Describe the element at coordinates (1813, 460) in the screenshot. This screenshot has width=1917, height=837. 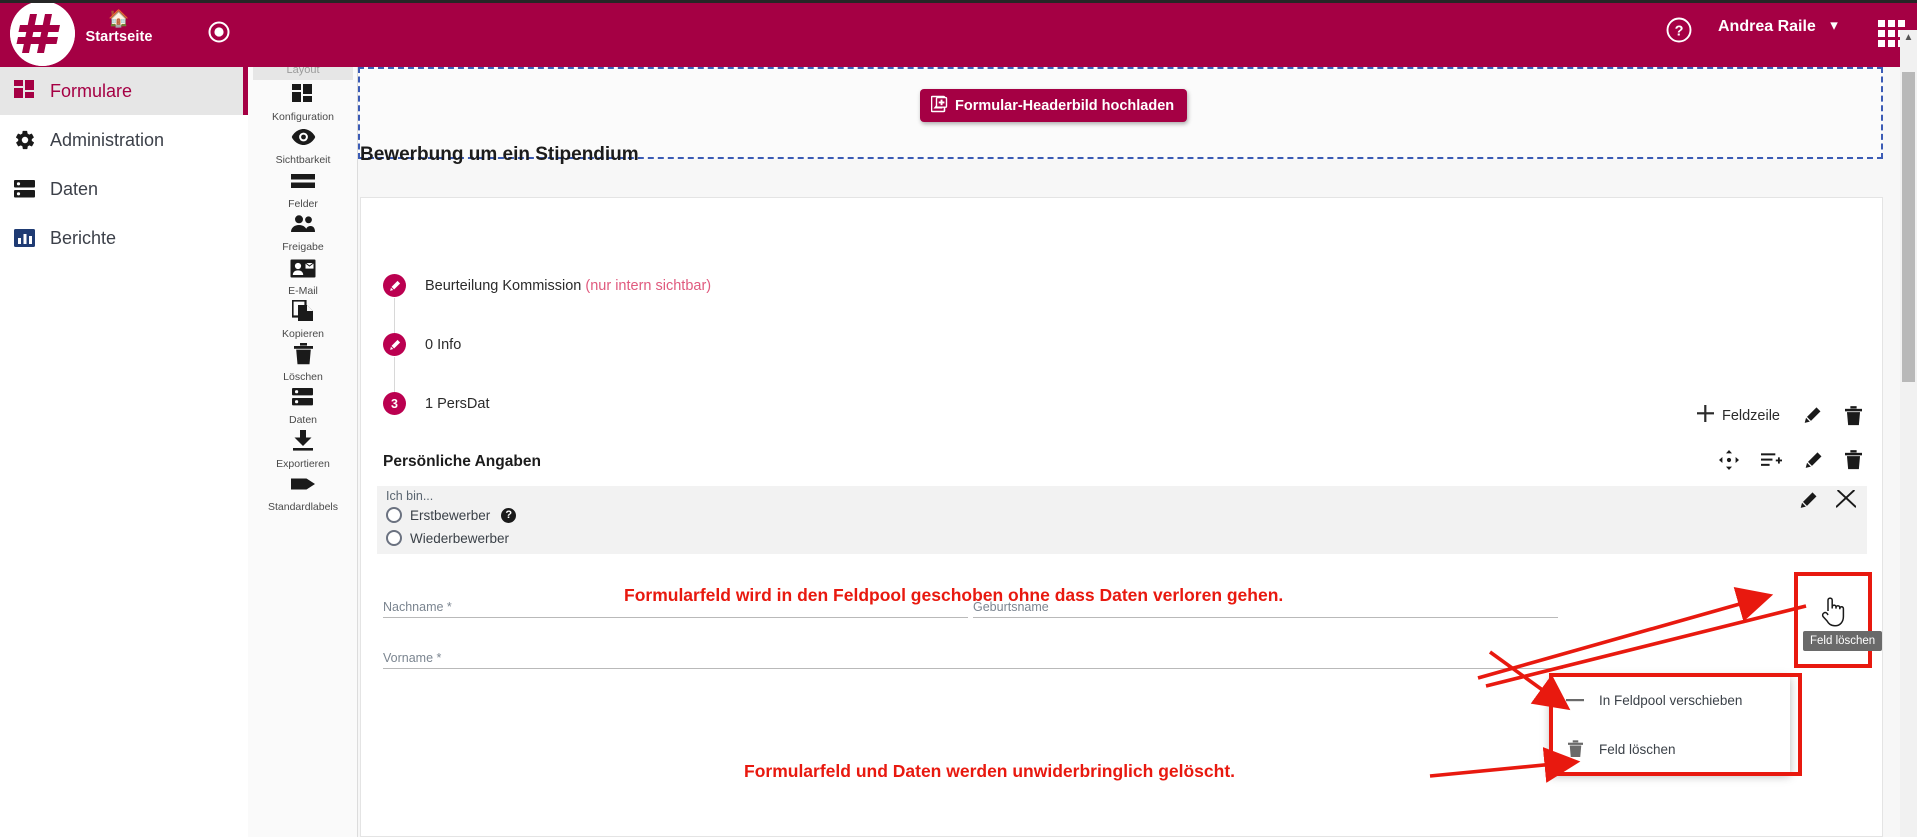
I see `edit-group-pencil-icon` at that location.